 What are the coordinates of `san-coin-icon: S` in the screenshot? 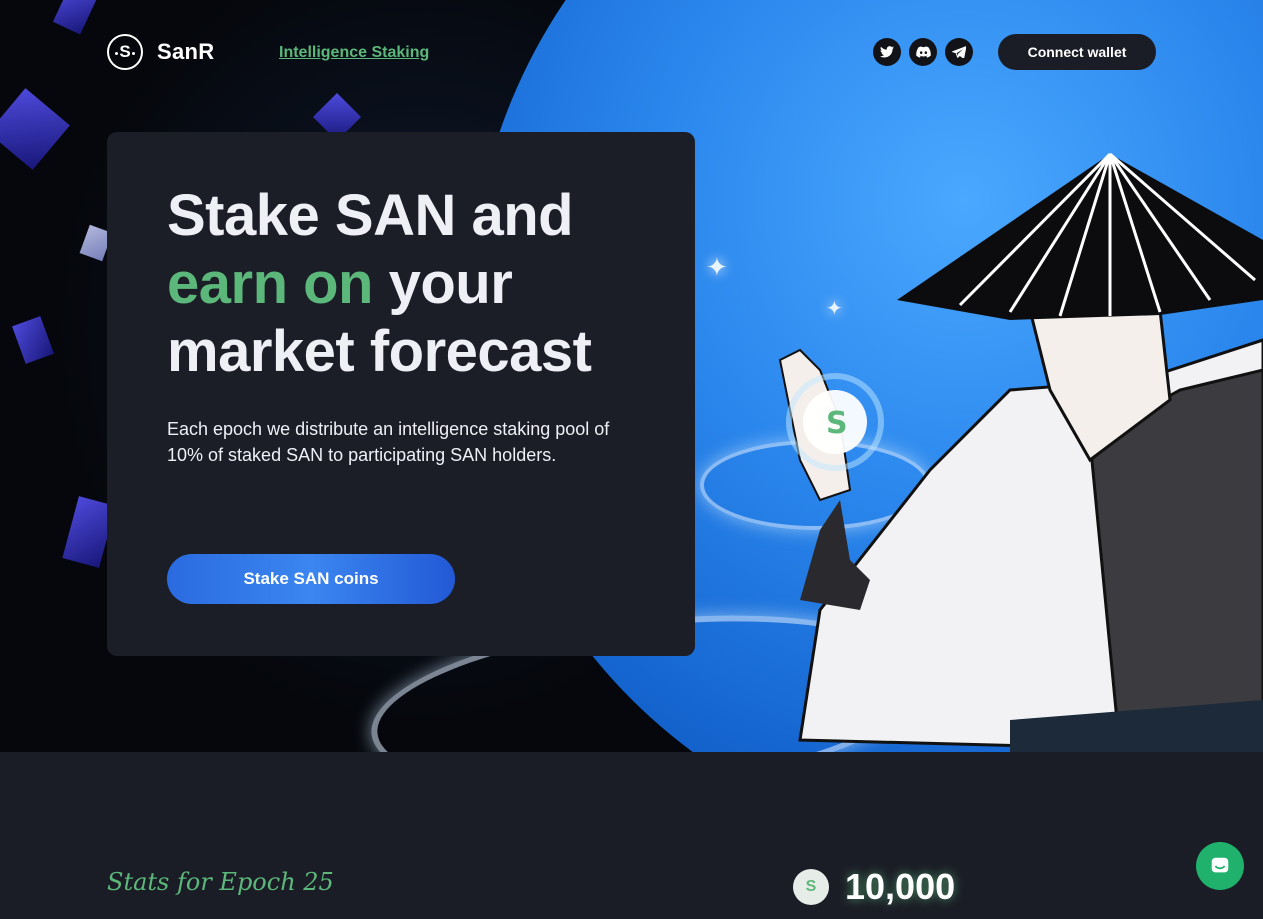 It's located at (811, 887).